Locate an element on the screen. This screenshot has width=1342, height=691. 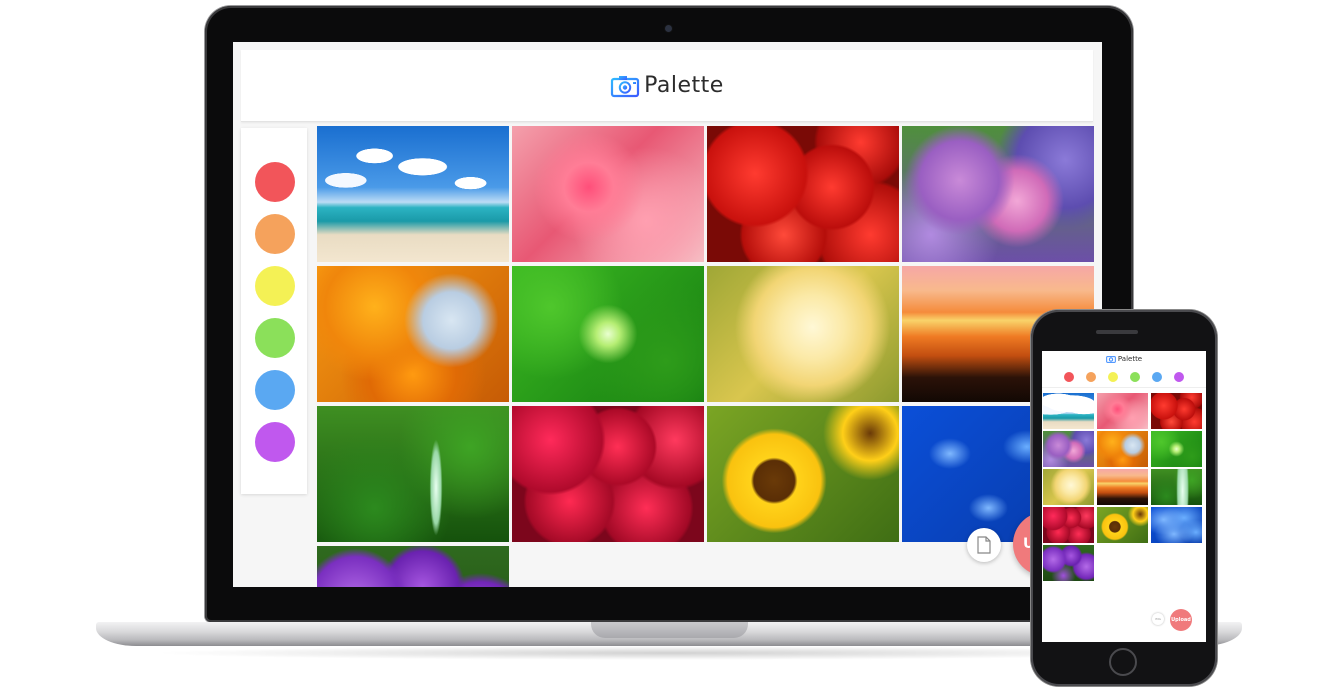
photo-tile-beach is located at coordinates (413, 194).